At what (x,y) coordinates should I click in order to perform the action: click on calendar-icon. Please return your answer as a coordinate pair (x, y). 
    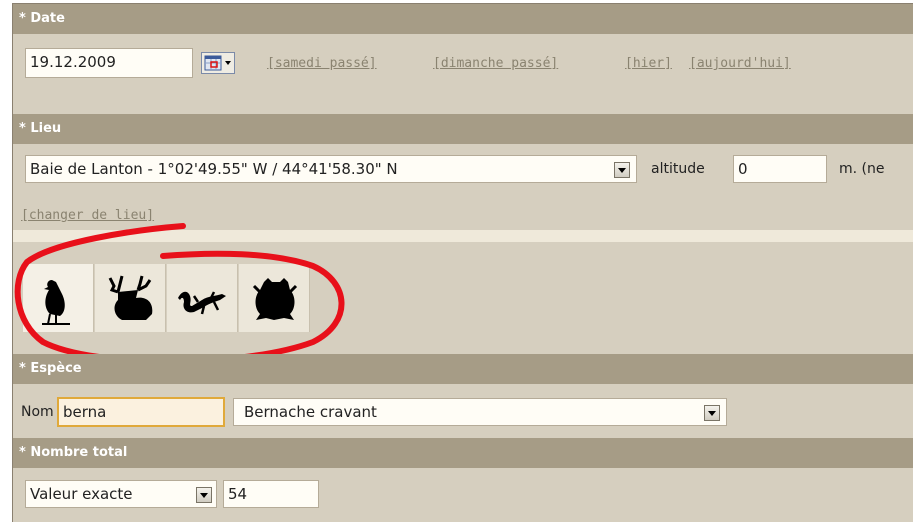
    Looking at the image, I should click on (217, 63).